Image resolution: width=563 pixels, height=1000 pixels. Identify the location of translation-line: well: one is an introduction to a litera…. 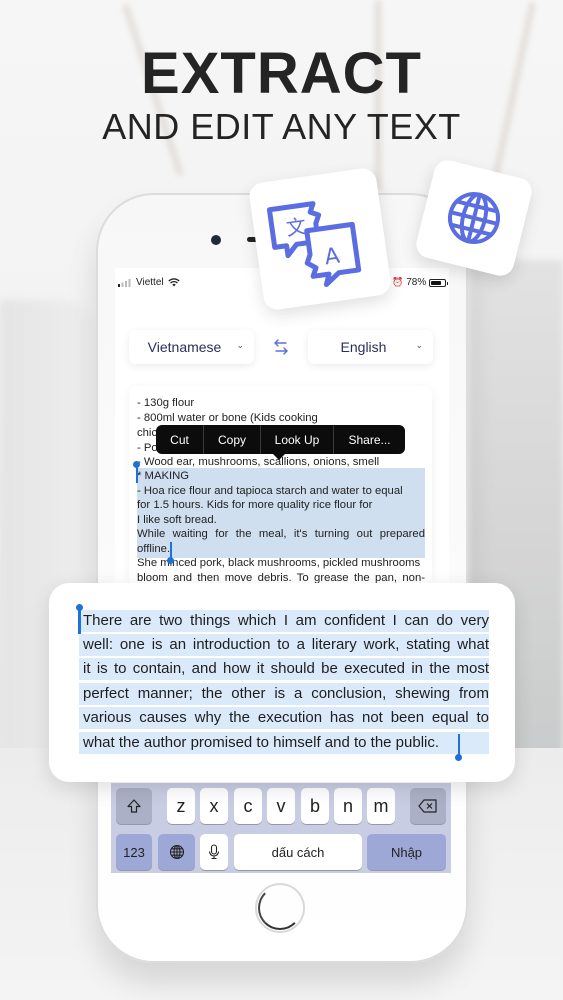
(284, 645).